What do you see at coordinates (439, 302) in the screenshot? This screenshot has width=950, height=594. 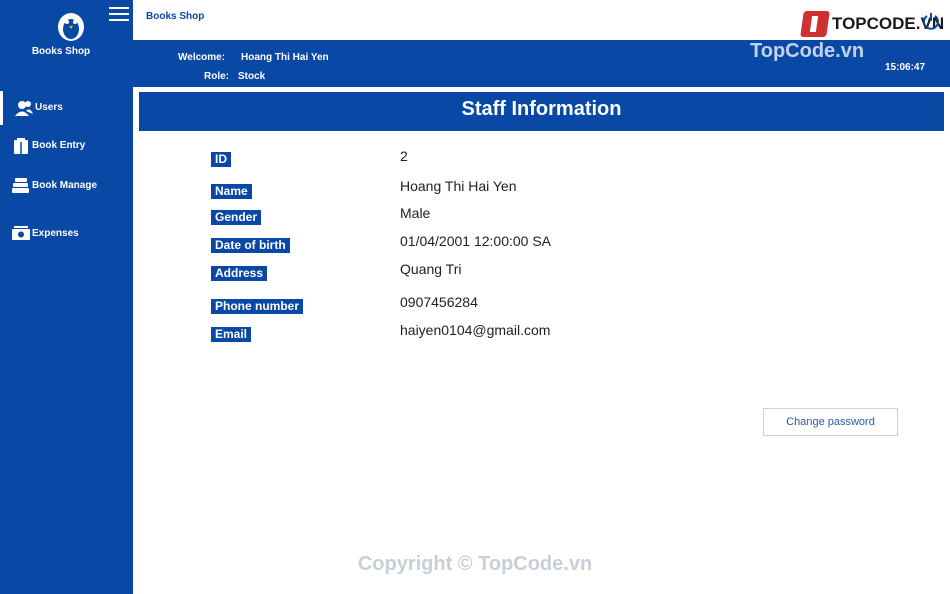 I see `phone-number-value: 0907456284` at bounding box center [439, 302].